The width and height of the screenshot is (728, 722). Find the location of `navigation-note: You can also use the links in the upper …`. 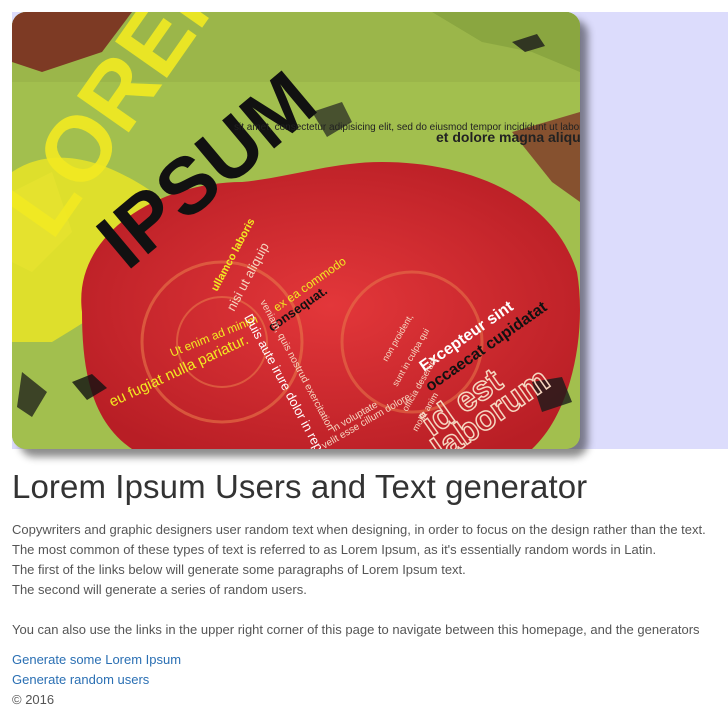

navigation-note: You can also use the links in the upper … is located at coordinates (356, 629).